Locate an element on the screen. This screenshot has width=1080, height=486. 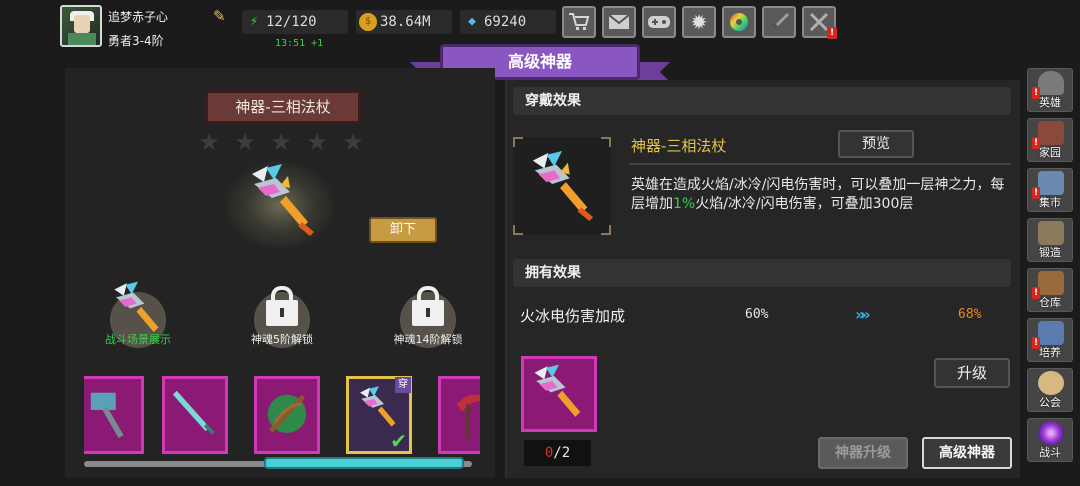
preview-button: 预览 is located at coordinates (876, 144).